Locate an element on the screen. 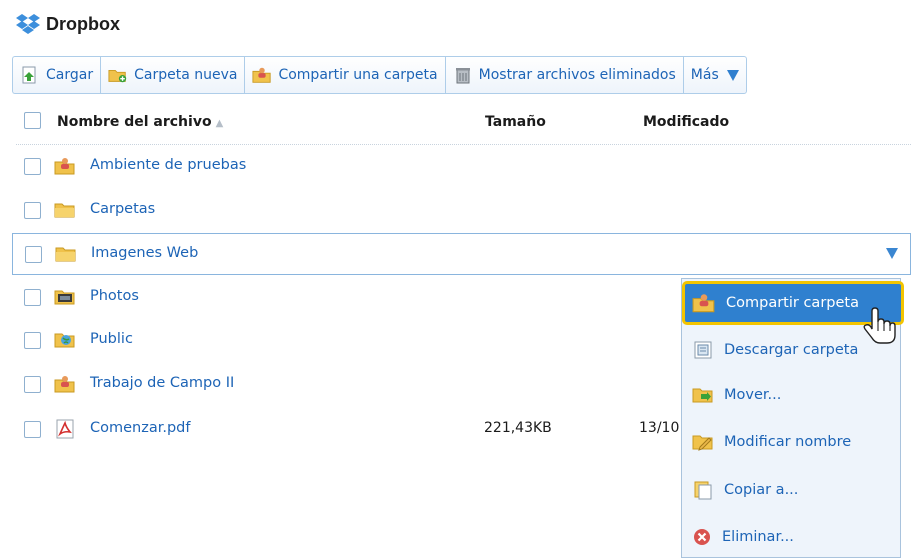  file-row: Carpetas is located at coordinates (461, 211).